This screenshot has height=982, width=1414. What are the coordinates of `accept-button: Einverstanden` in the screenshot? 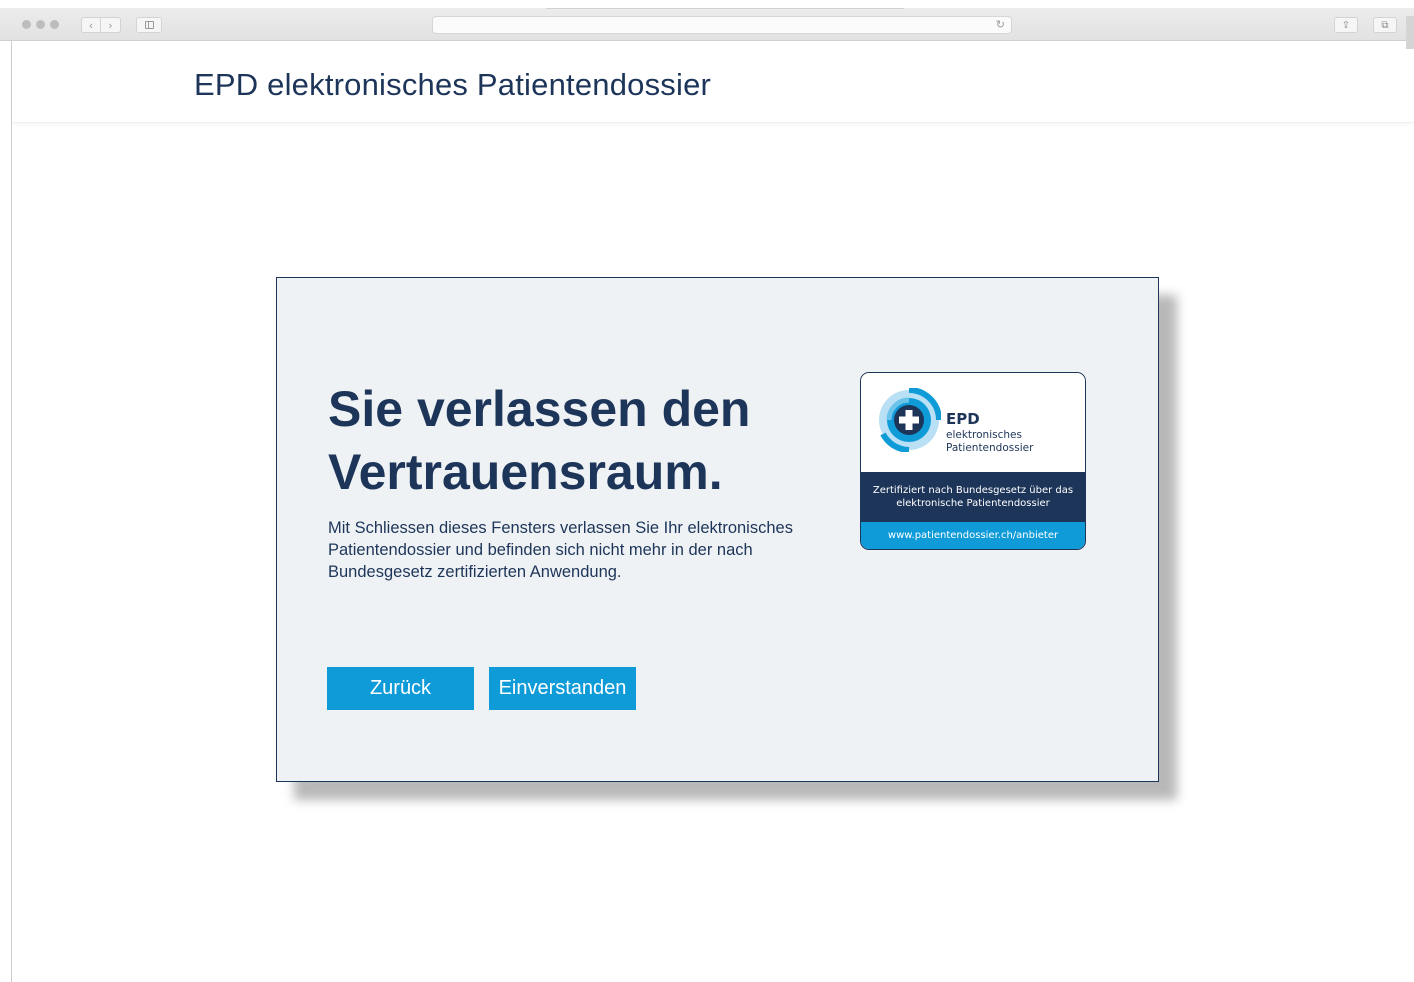 It's located at (562, 688).